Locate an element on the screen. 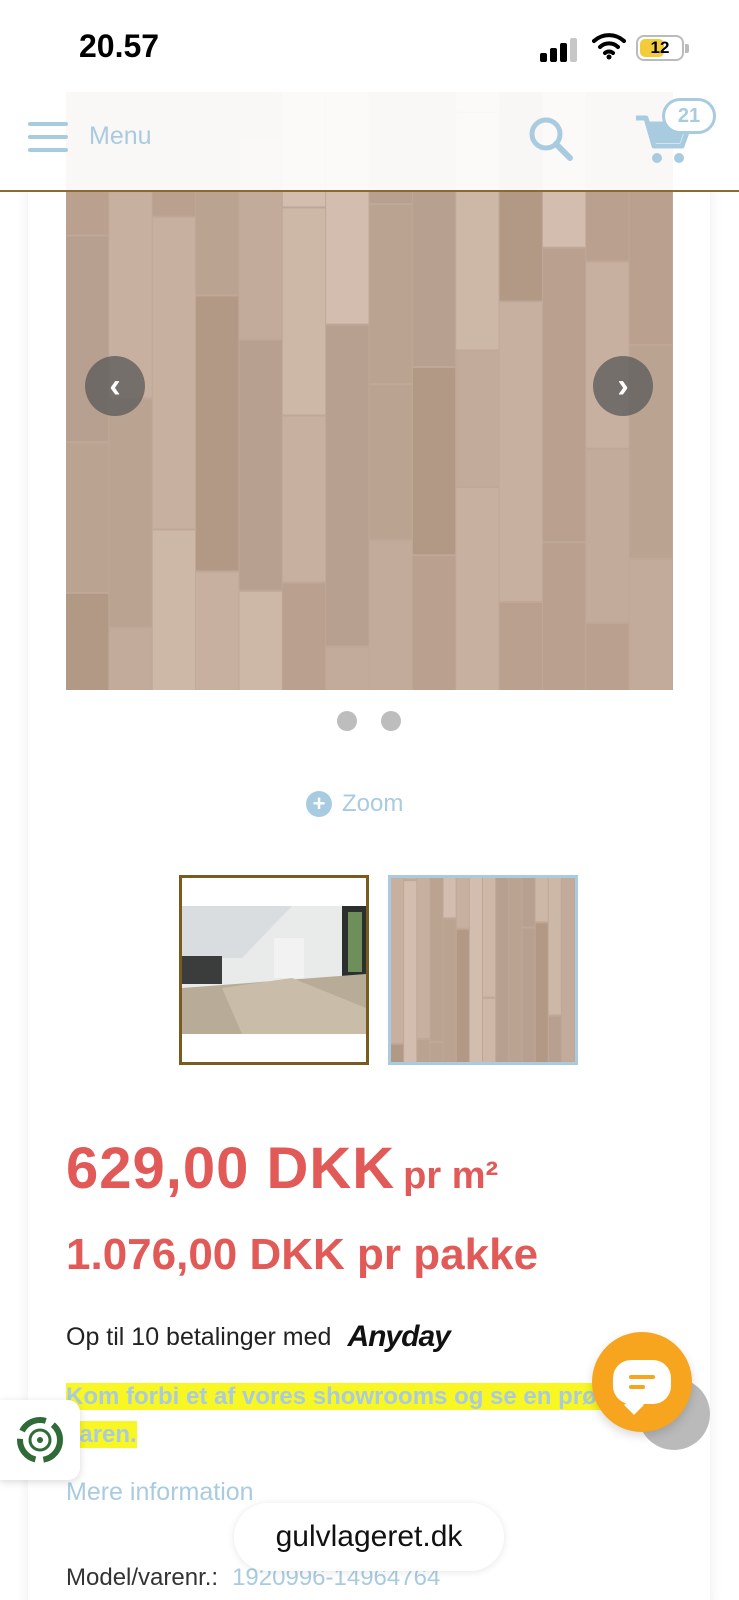 The image size is (739, 1600). battery-level: 12 is located at coordinates (660, 47).